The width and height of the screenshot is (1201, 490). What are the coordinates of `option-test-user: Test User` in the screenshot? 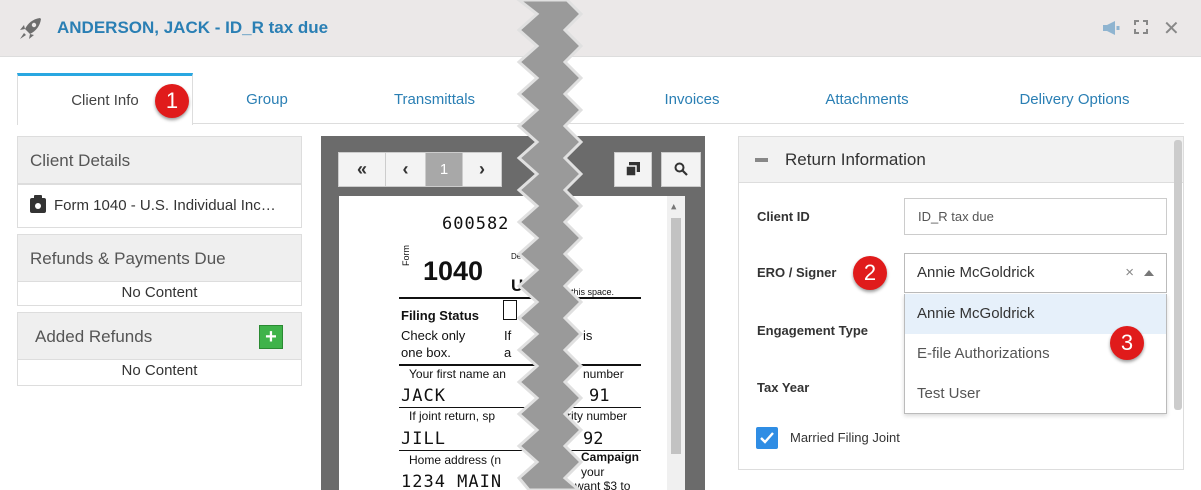 It's located at (1035, 394).